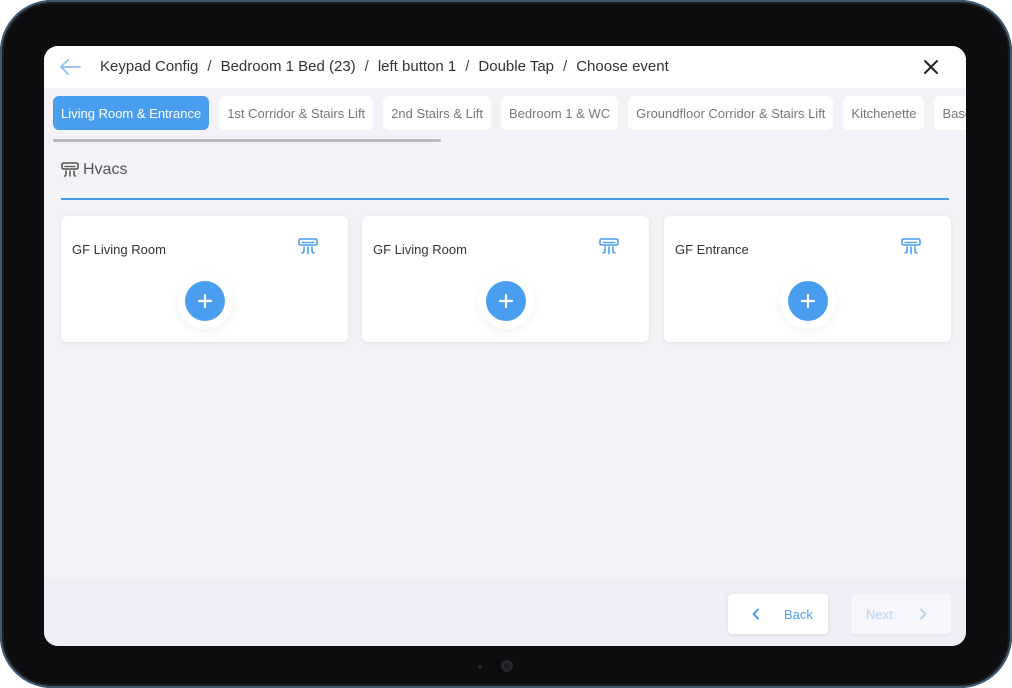 This screenshot has height=688, width=1012. What do you see at coordinates (296, 113) in the screenshot?
I see `tab-1st-corridor-stairs-lift: 1st Corridor & Stairs Lift` at bounding box center [296, 113].